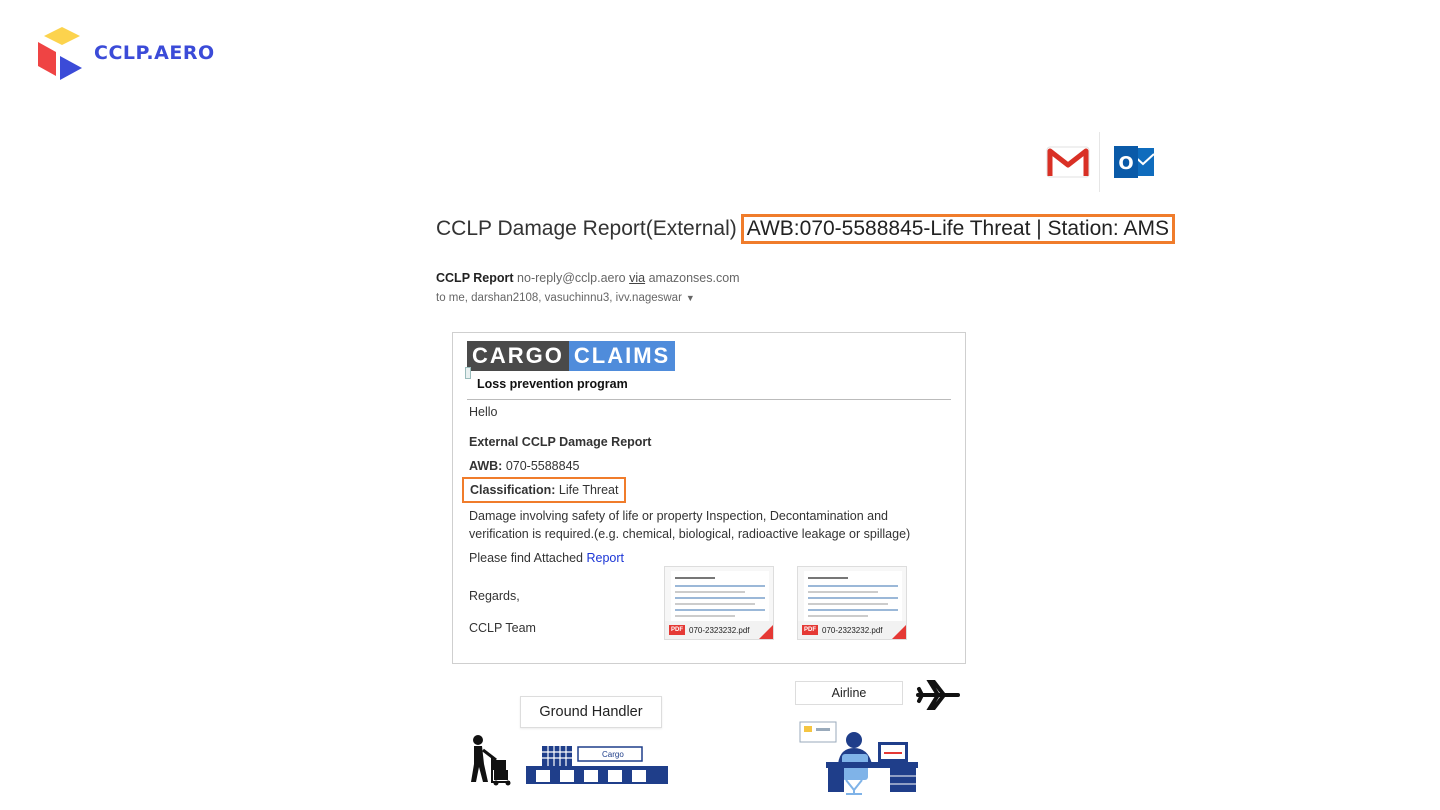  I want to click on attached-line: Please find Attached Report, so click(546, 558).